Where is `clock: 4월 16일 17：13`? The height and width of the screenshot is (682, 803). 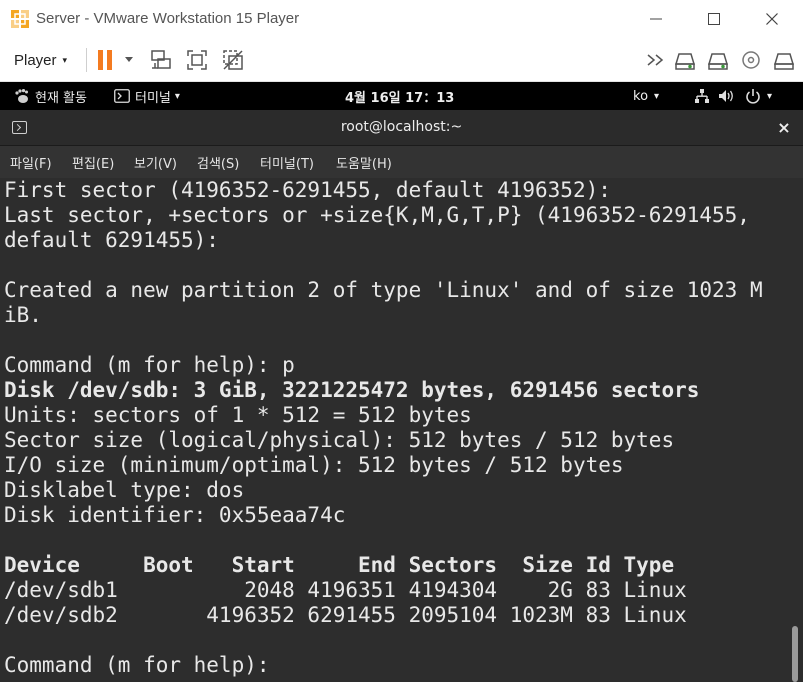 clock: 4월 16일 17：13 is located at coordinates (399, 96).